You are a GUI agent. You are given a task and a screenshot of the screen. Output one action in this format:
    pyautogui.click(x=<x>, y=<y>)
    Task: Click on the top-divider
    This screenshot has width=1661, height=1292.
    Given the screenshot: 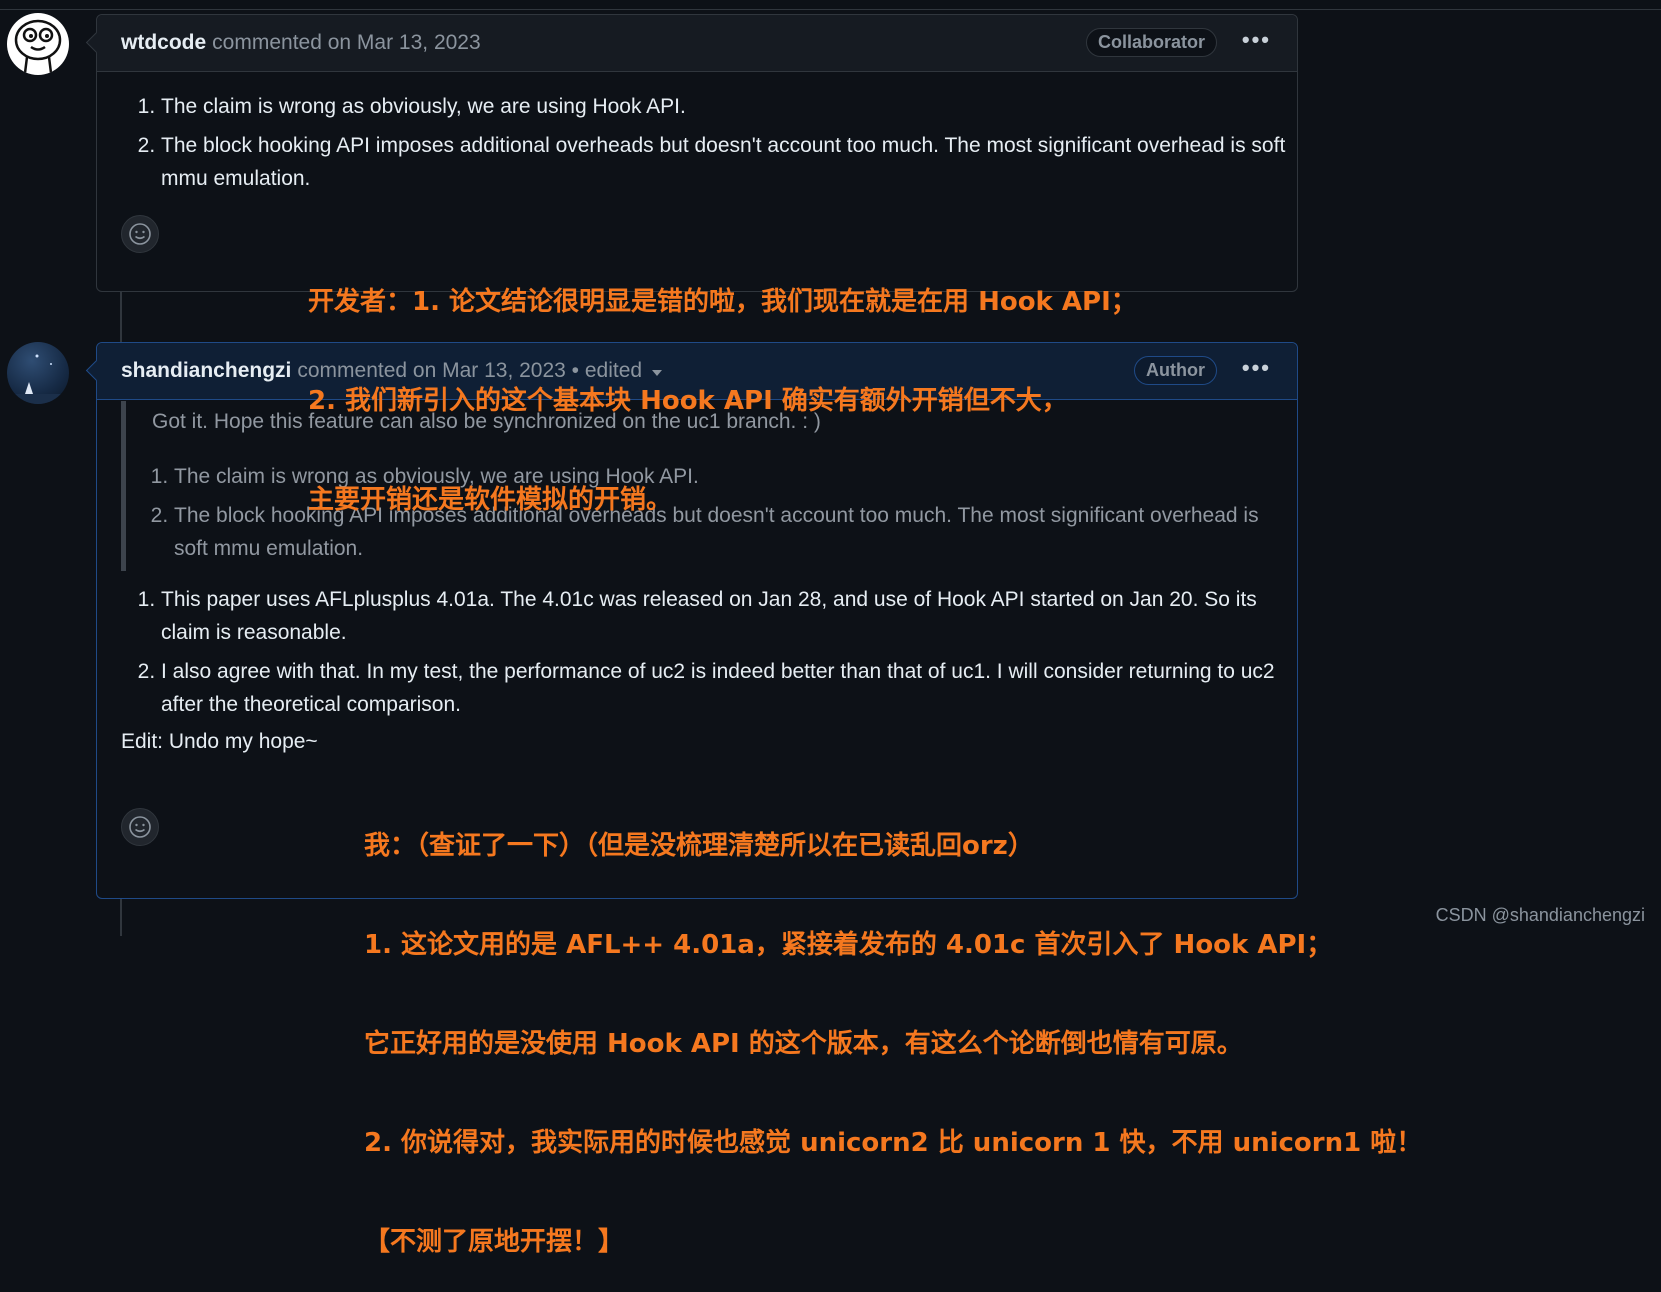 What is the action you would take?
    pyautogui.click(x=830, y=9)
    